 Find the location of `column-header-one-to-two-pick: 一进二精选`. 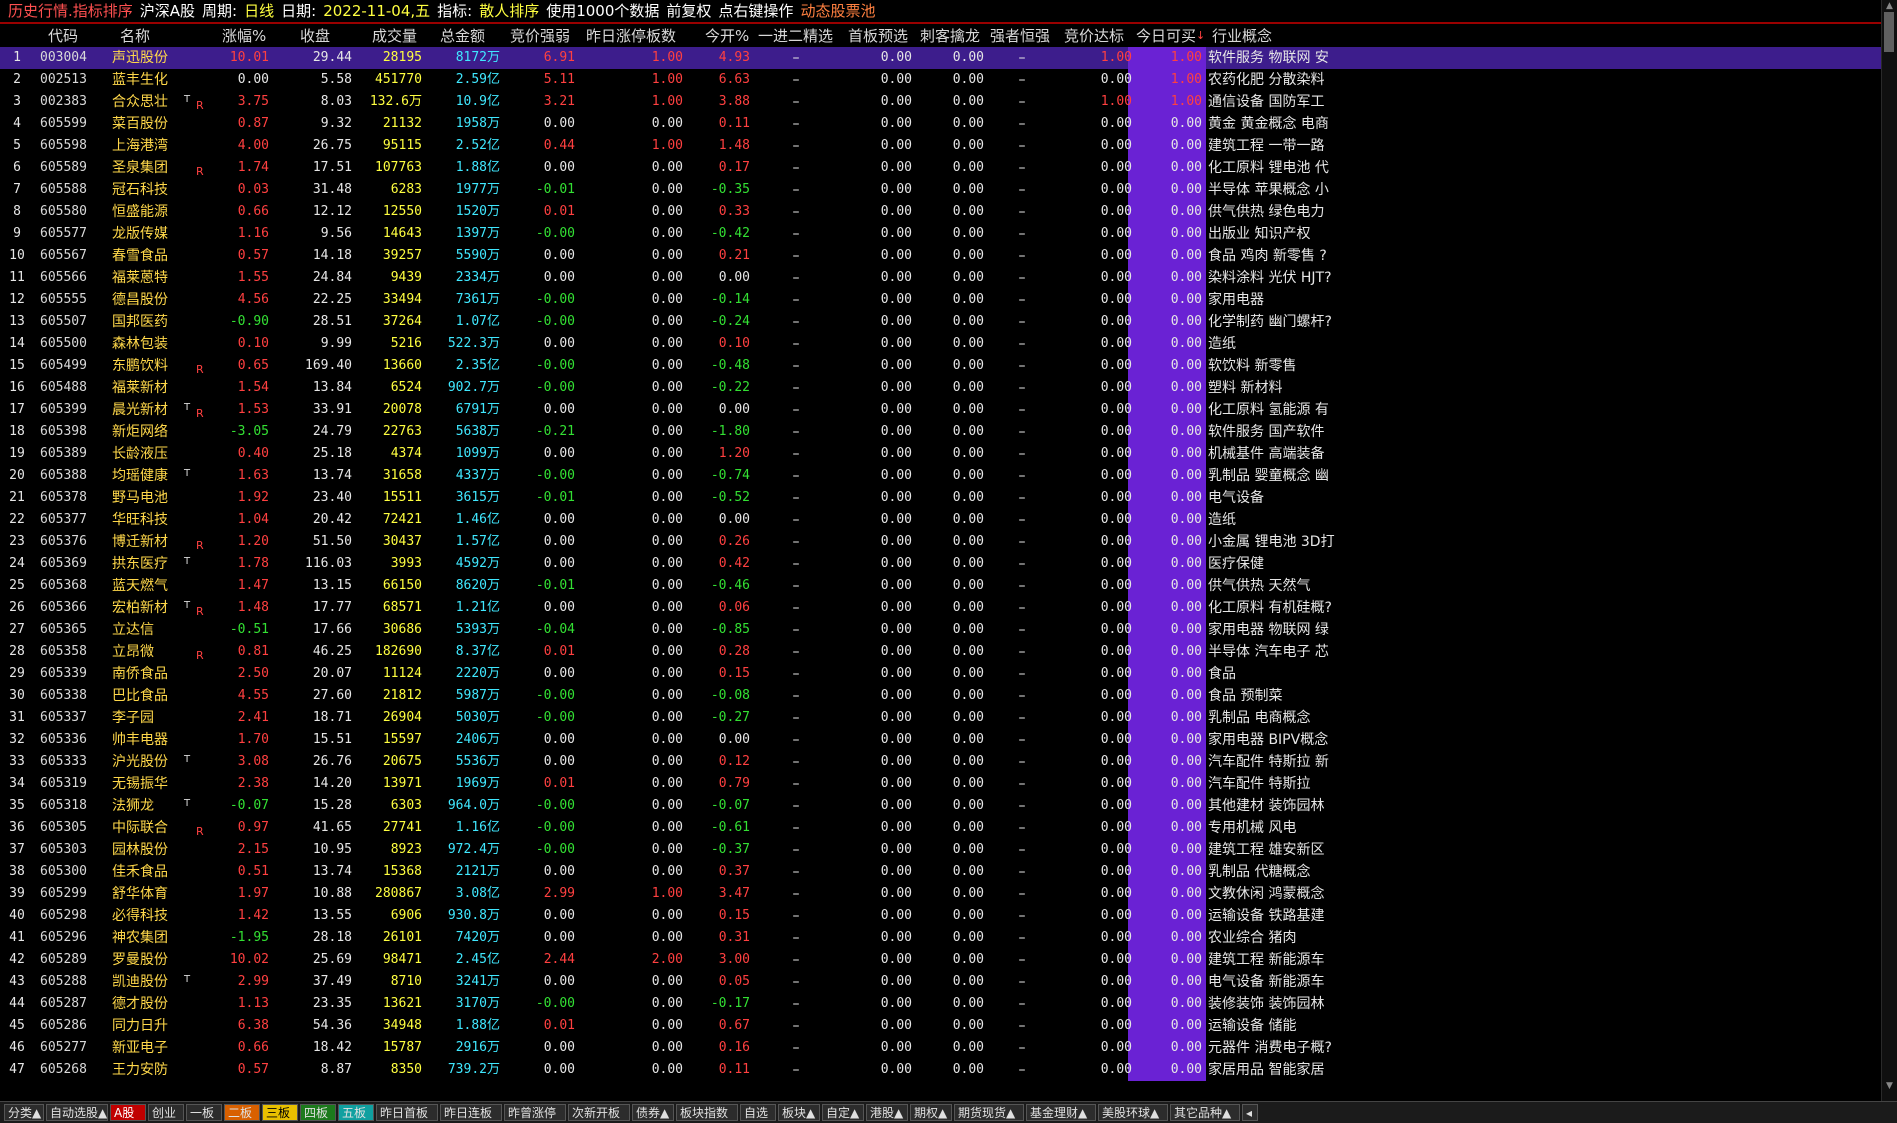

column-header-one-to-two-pick: 一进二精选 is located at coordinates (795, 36).